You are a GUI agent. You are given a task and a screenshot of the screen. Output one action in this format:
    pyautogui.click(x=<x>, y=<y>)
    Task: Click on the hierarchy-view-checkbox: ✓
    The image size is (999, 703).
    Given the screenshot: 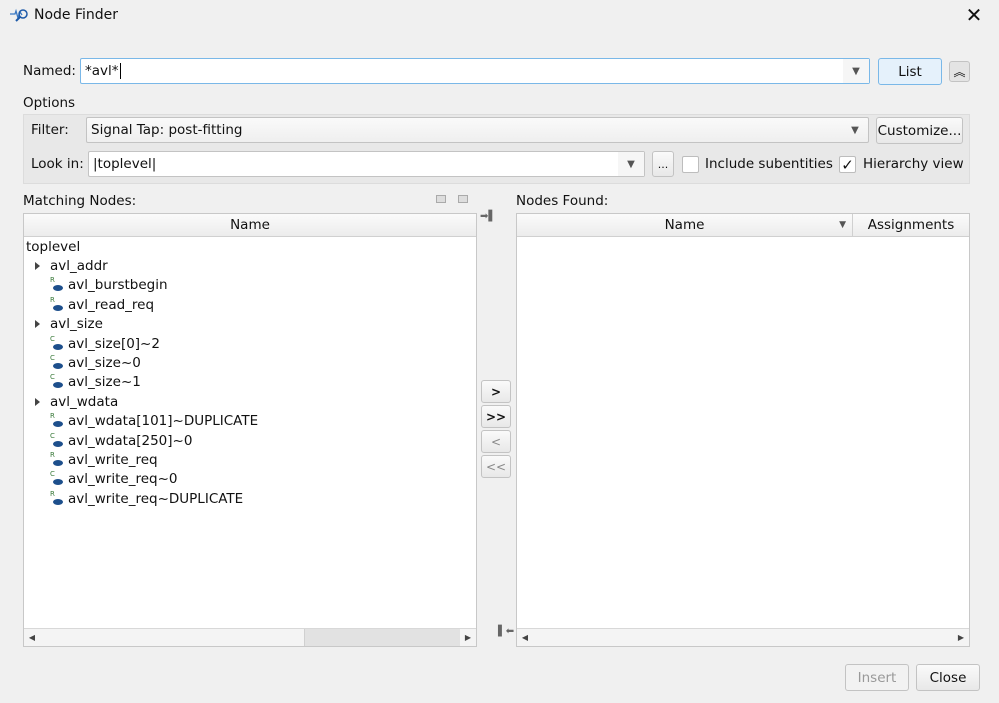 What is the action you would take?
    pyautogui.click(x=847, y=164)
    